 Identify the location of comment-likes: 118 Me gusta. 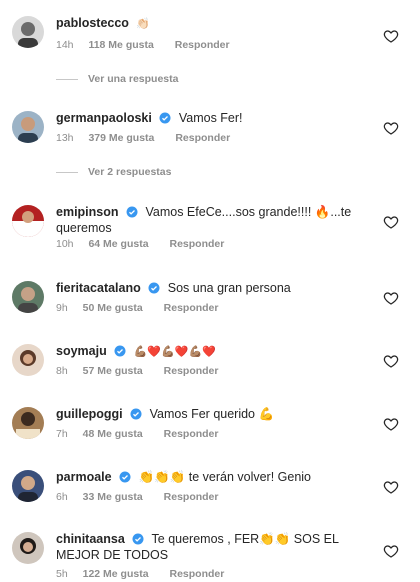
(120, 45).